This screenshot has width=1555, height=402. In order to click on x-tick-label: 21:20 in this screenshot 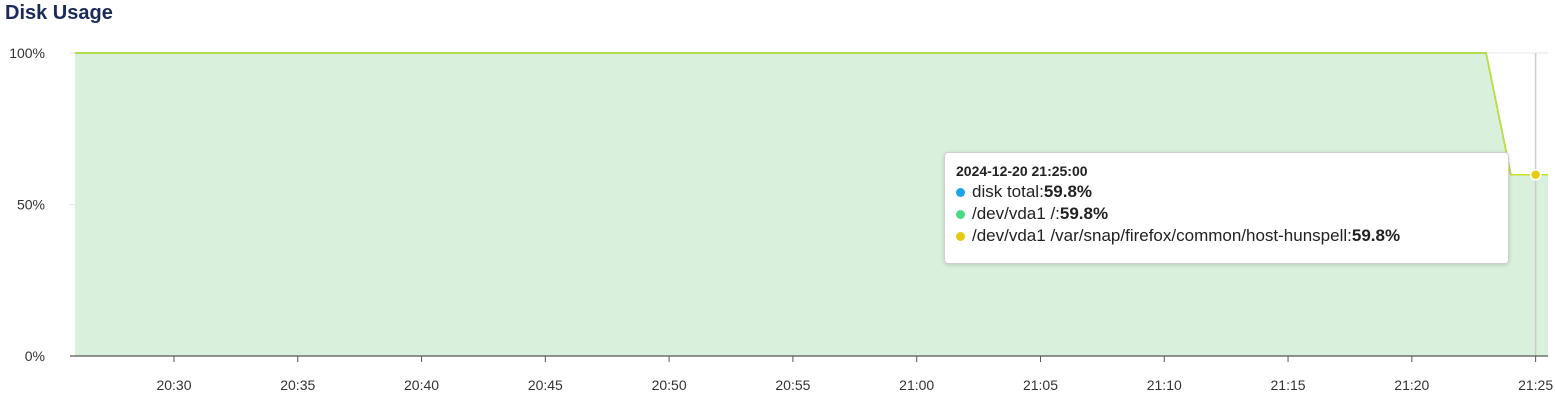, I will do `click(1411, 385)`.